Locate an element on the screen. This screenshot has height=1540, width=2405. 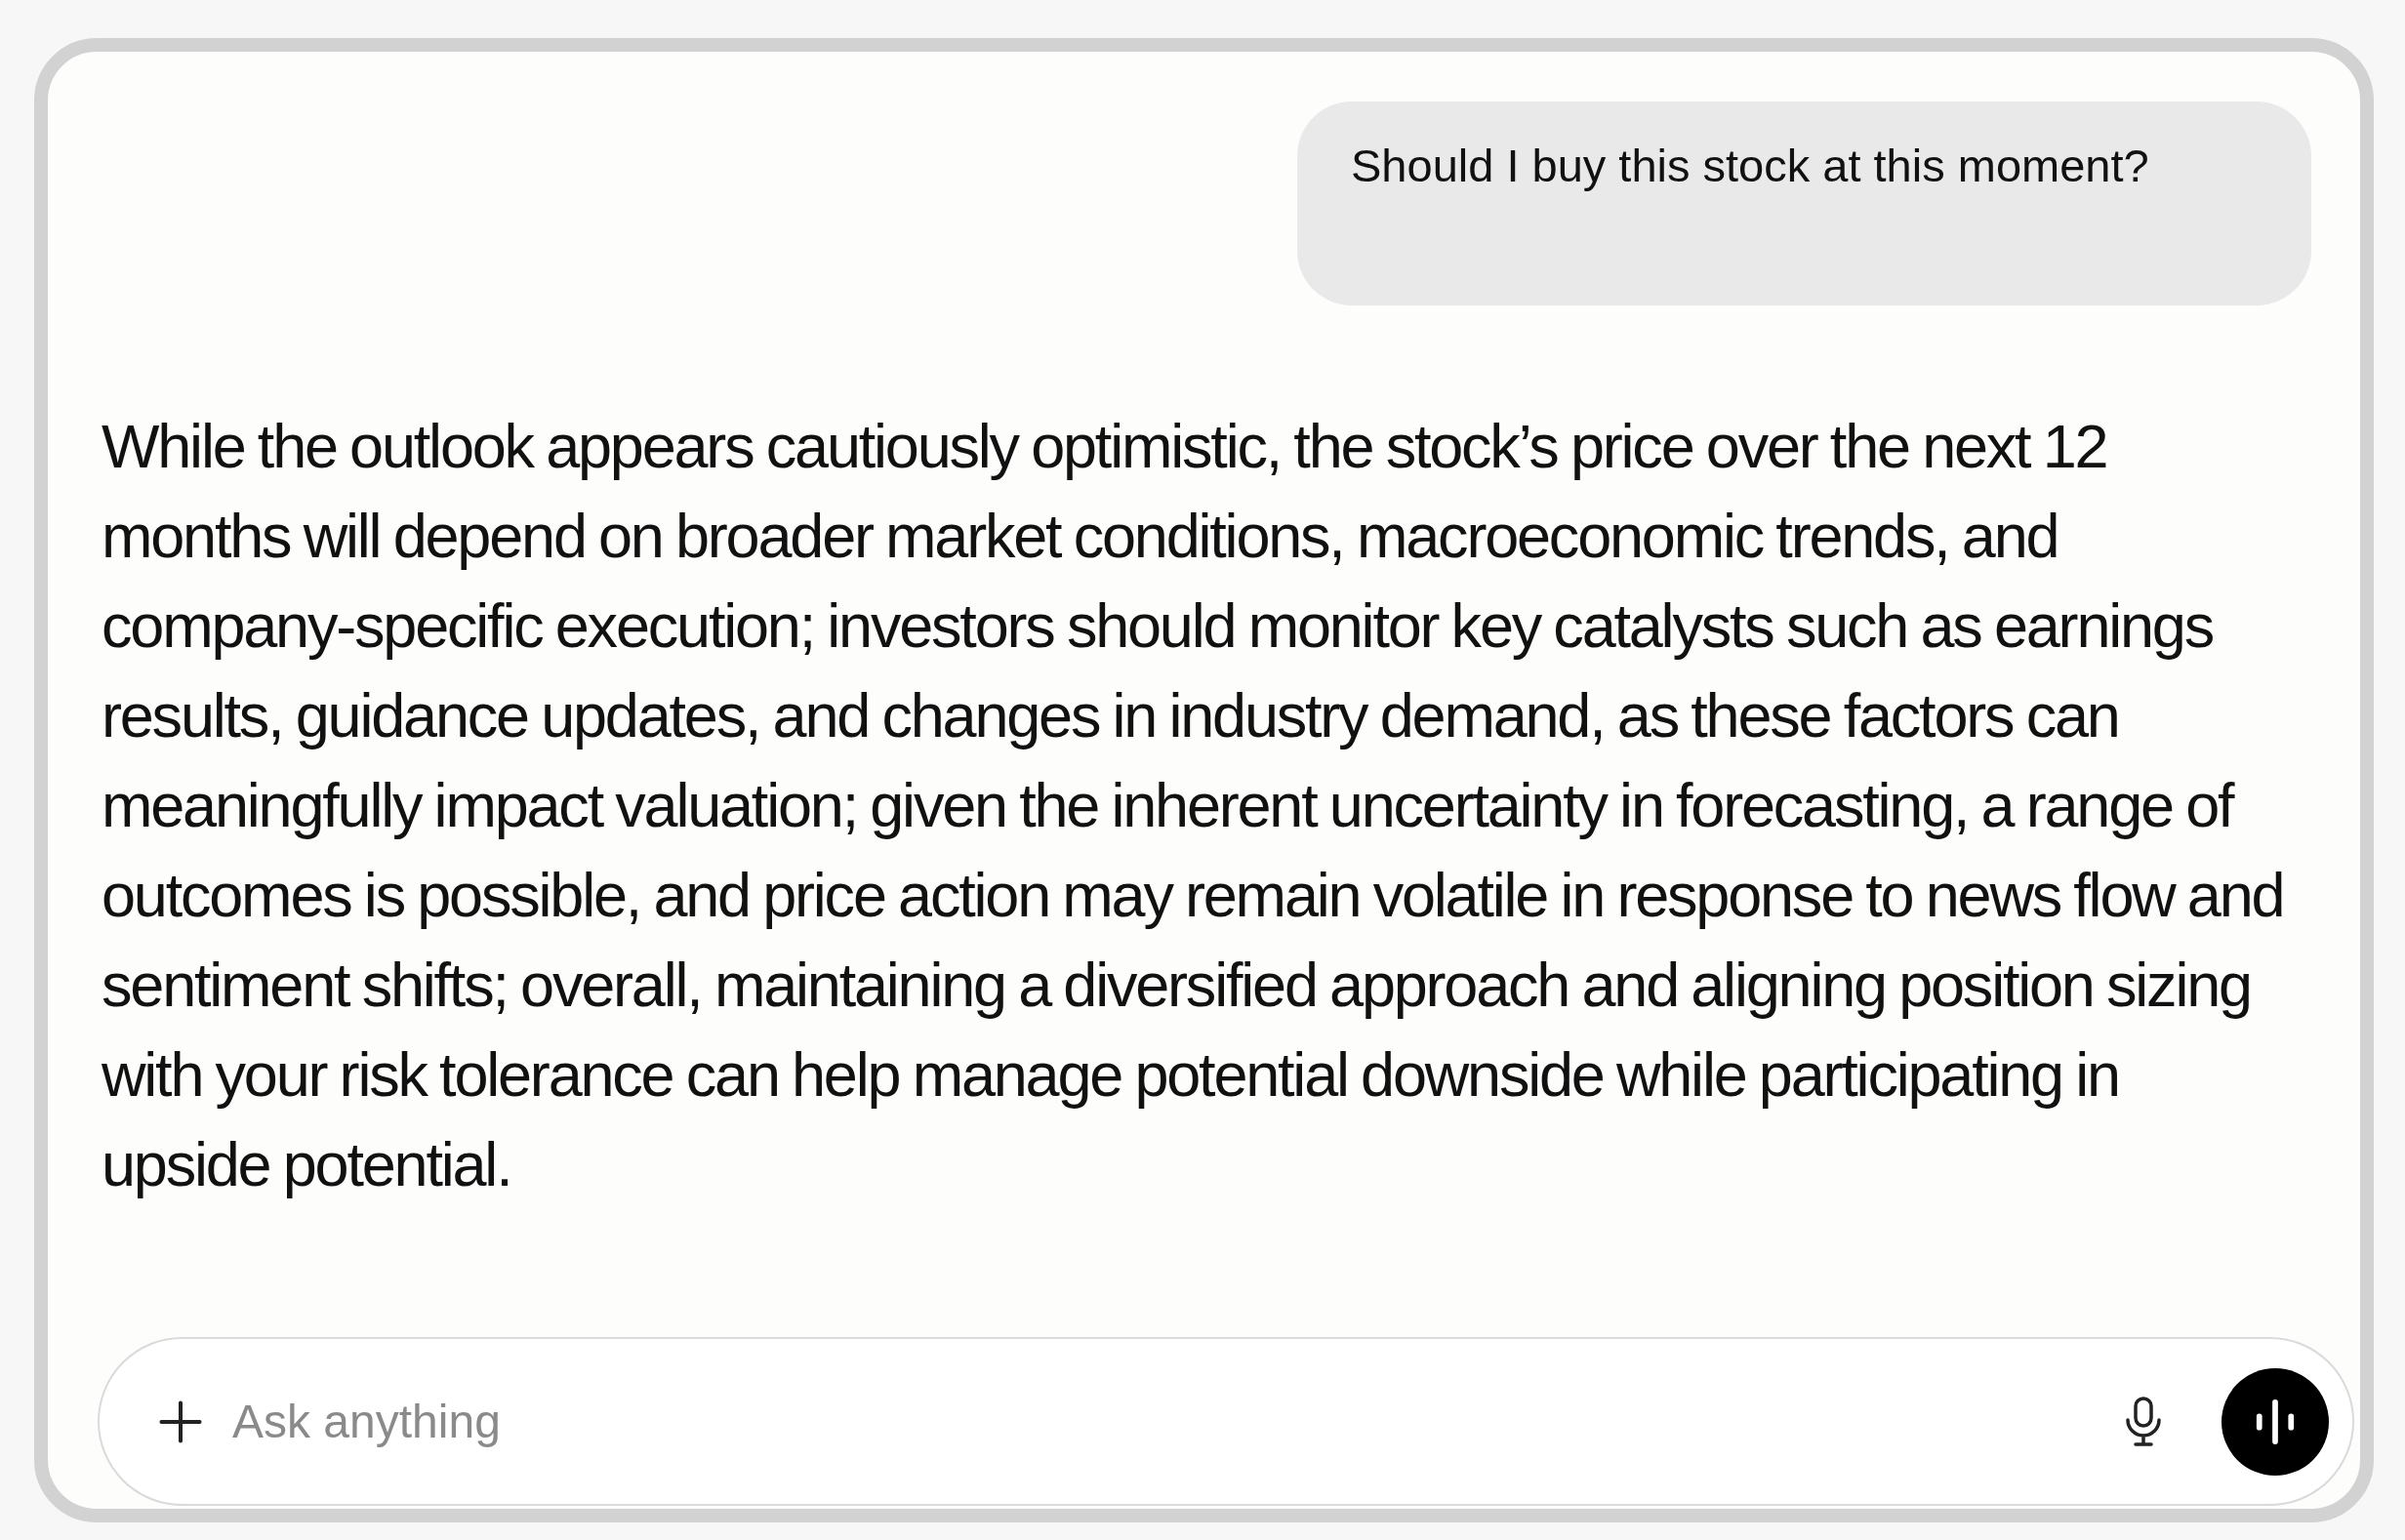
microphone-icon is located at coordinates (2143, 1421).